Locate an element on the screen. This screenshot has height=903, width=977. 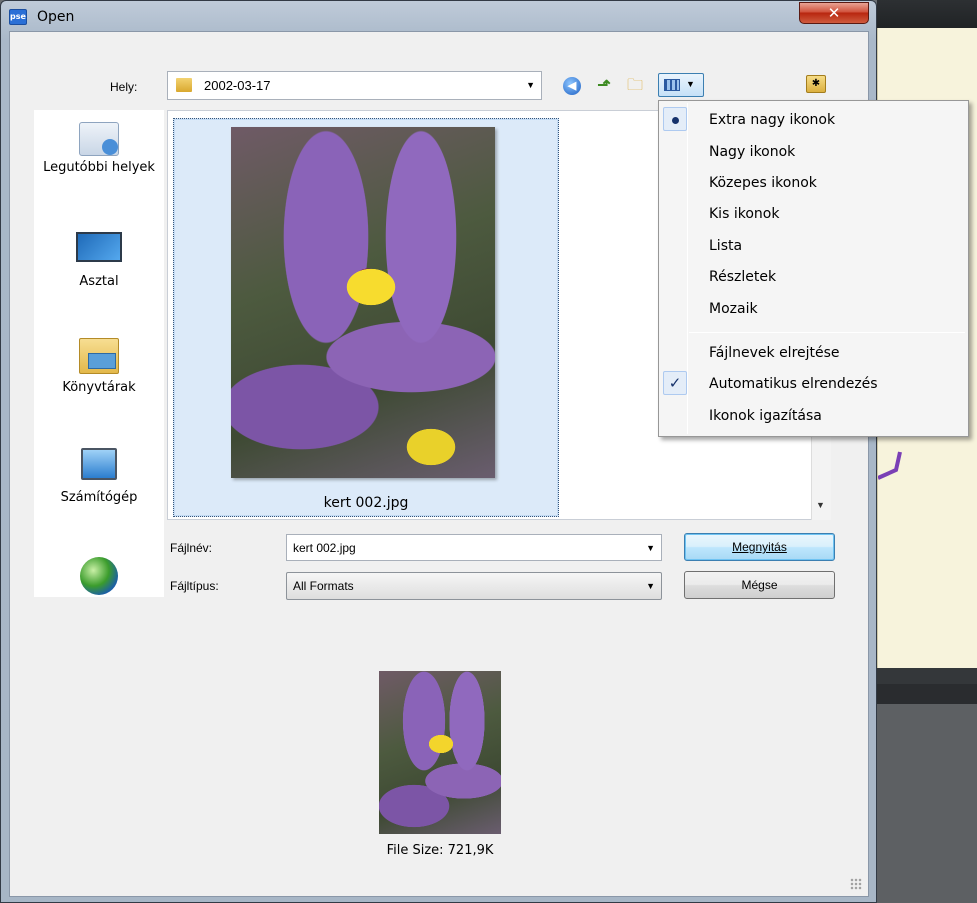
filetype-label: Fájltípus: is located at coordinates (194, 586).